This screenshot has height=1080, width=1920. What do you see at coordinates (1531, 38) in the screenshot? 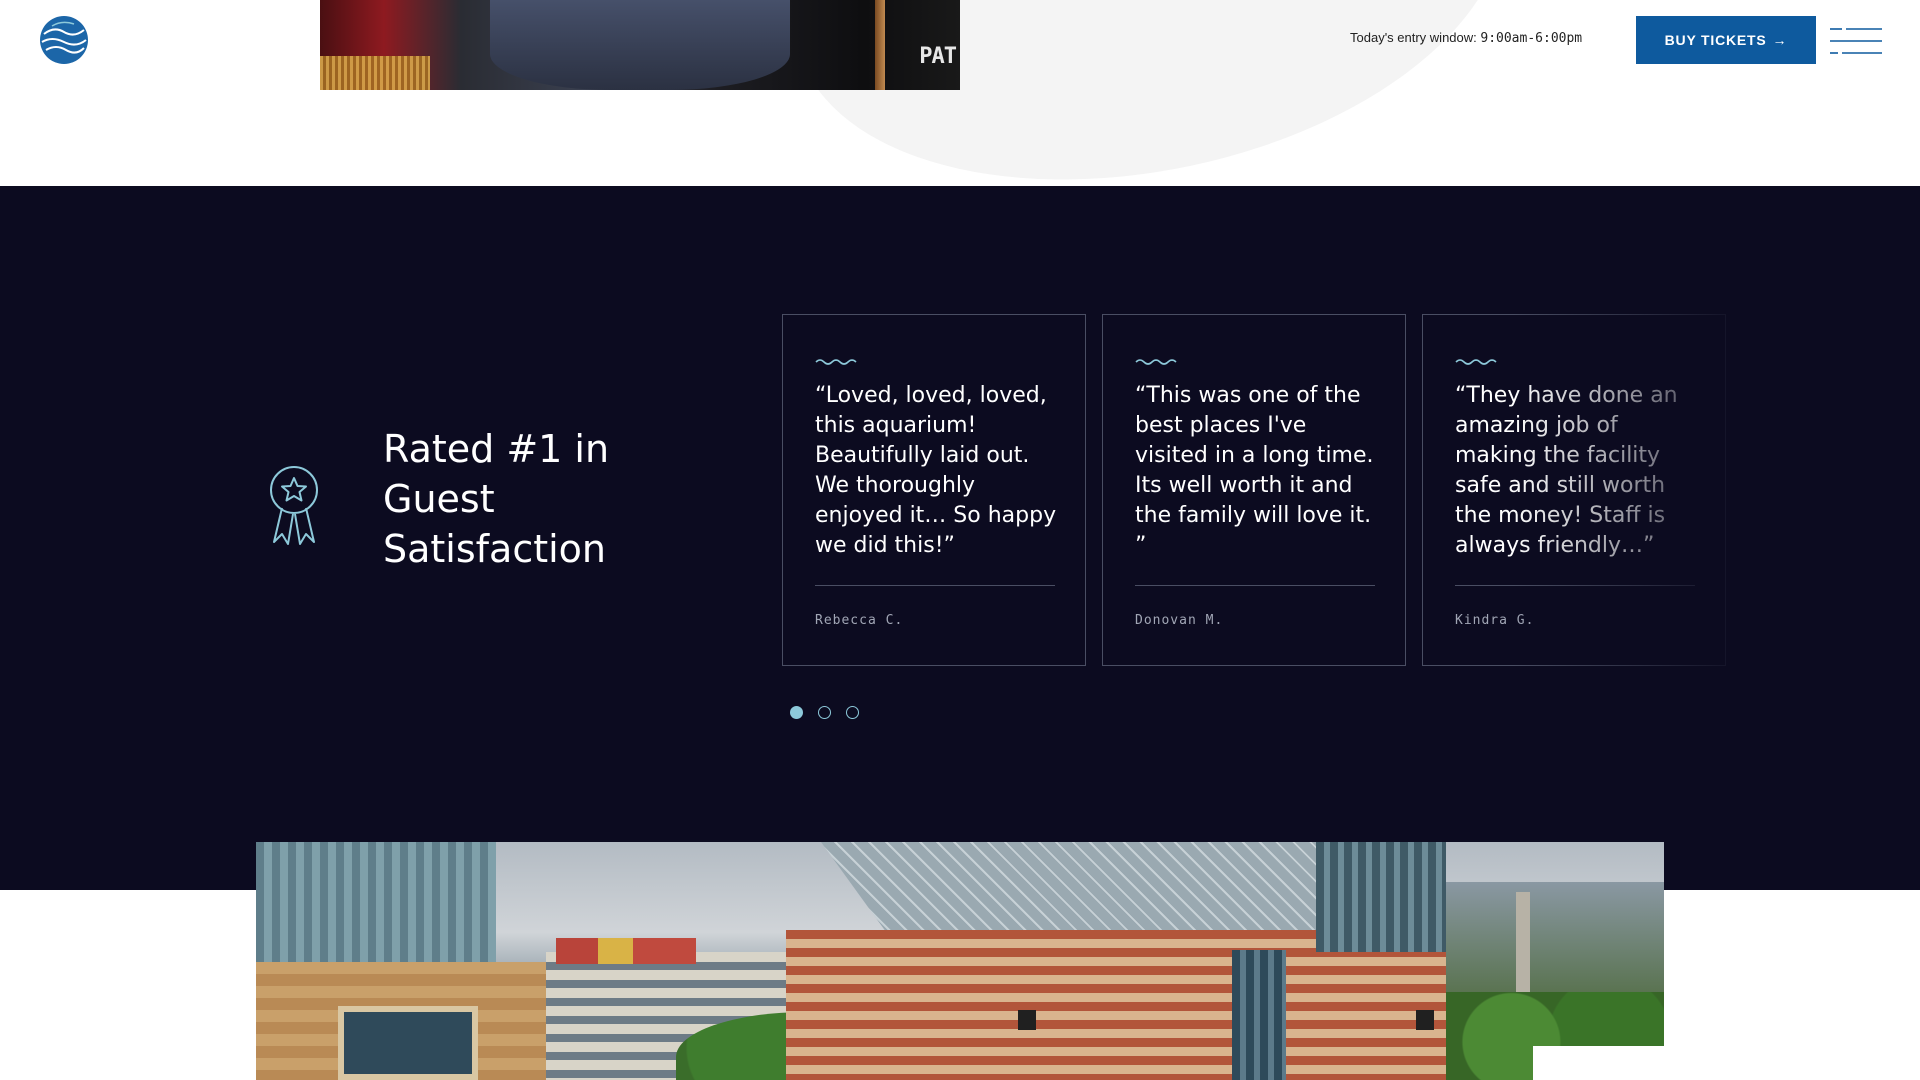
I see `entry-window-hours: 9:00am-6:00pm` at bounding box center [1531, 38].